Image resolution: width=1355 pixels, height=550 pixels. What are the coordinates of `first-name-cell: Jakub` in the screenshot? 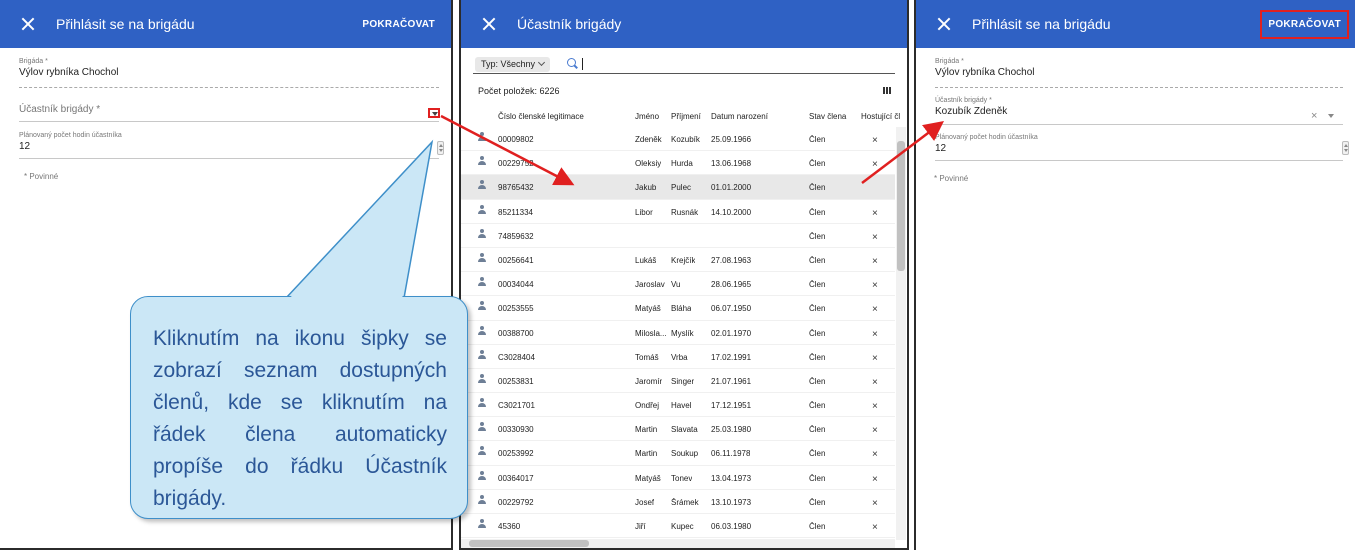 It's located at (646, 188).